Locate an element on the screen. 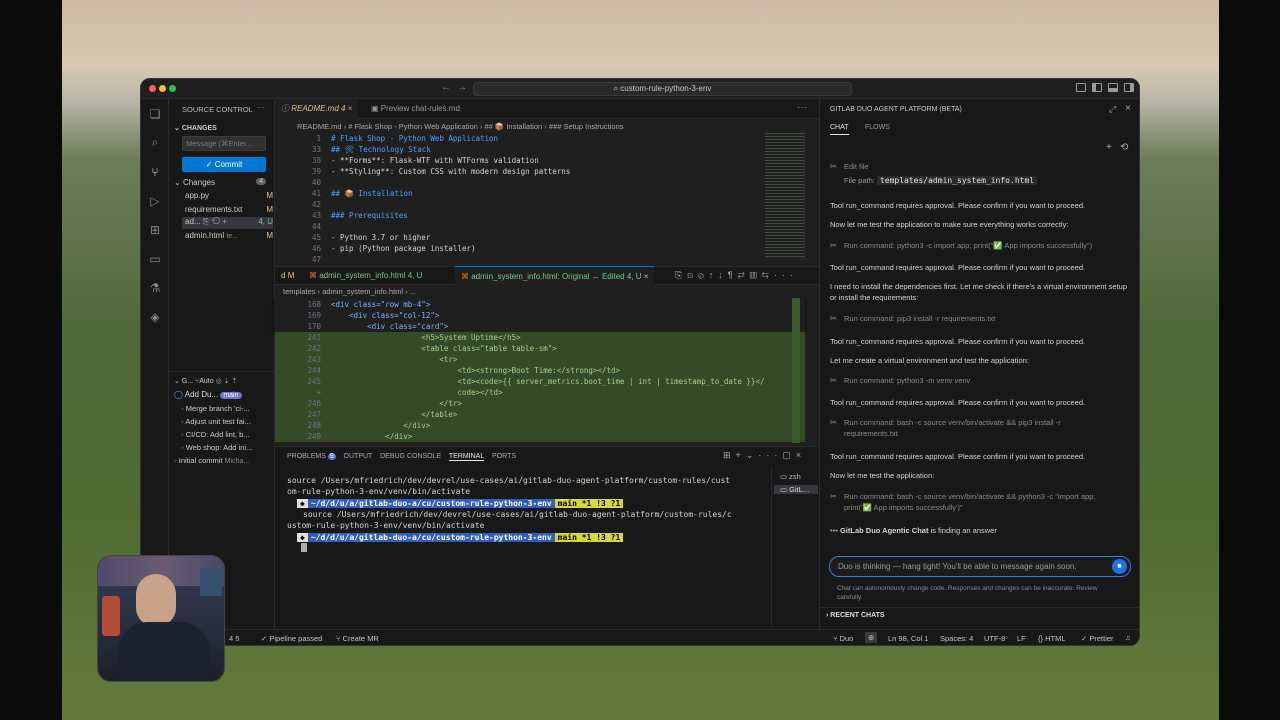 This screenshot has width=1280, height=720. diff-toolbar-icons: ⎘⊡⊘↑↓¶⇄▥⇆··· is located at coordinates (736, 275).